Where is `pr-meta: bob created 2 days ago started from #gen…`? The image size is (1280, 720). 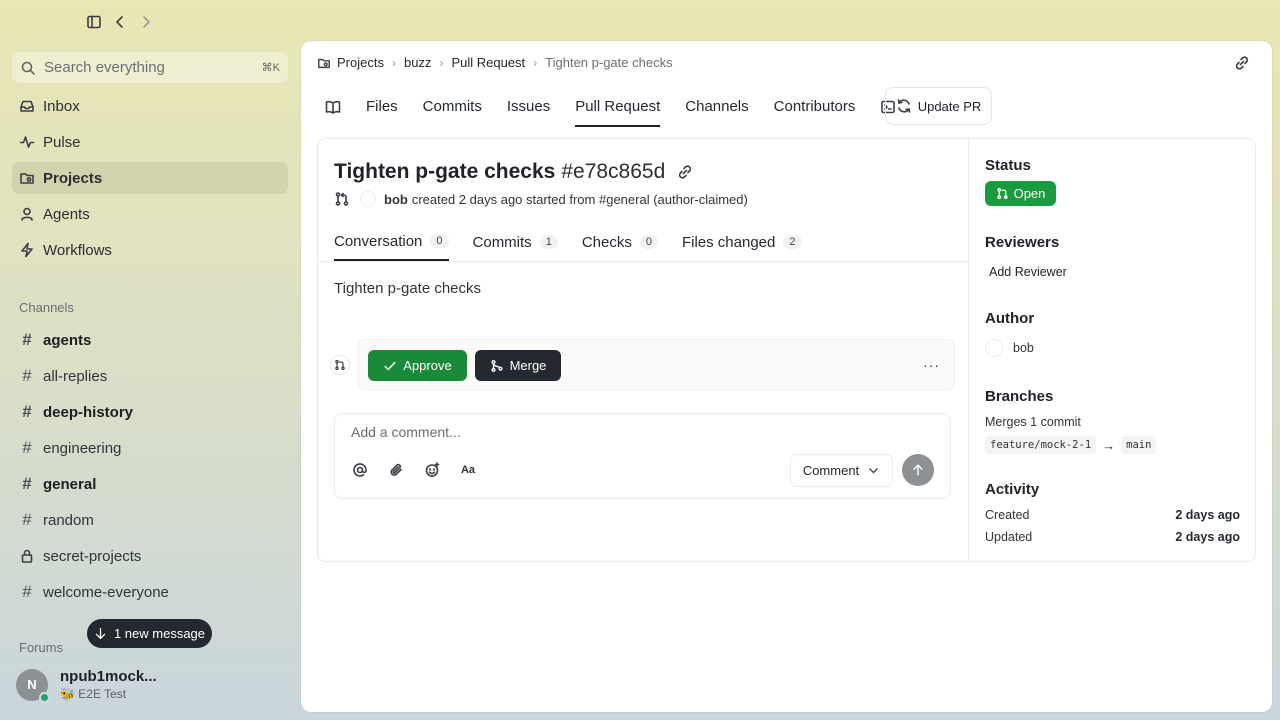 pr-meta: bob created 2 days ago started from #gen… is located at coordinates (541, 199).